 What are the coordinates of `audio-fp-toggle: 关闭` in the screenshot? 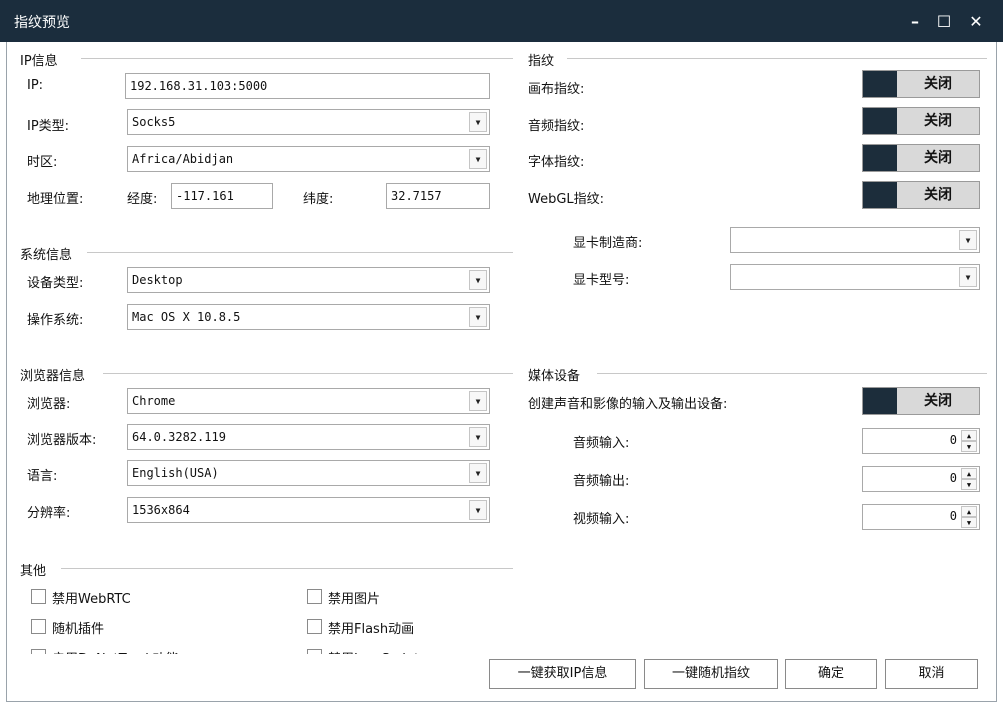 It's located at (921, 121).